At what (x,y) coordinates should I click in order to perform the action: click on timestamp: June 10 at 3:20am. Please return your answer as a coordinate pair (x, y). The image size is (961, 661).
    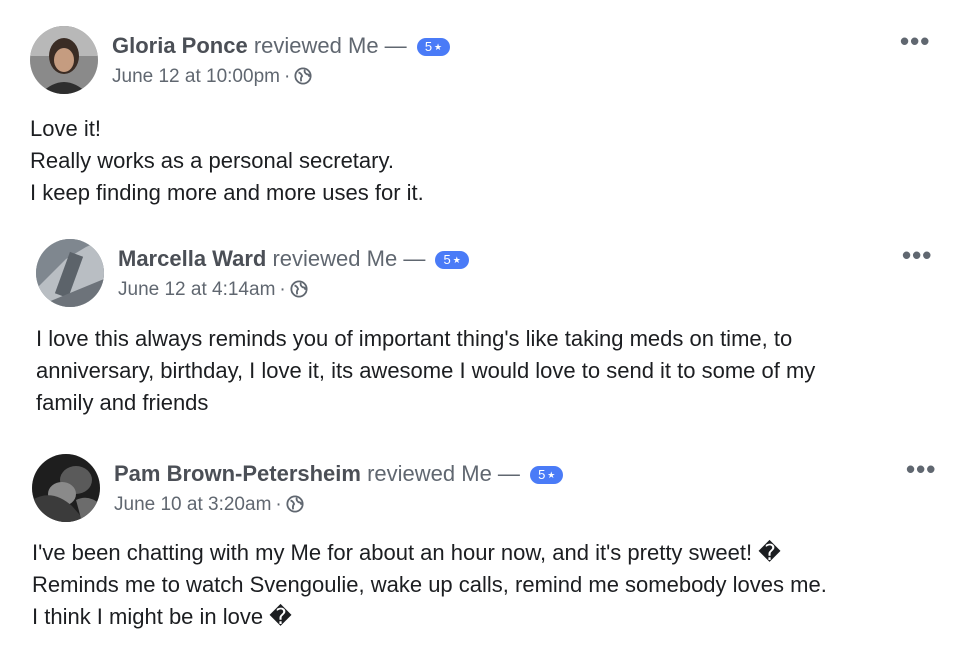
    Looking at the image, I should click on (192, 504).